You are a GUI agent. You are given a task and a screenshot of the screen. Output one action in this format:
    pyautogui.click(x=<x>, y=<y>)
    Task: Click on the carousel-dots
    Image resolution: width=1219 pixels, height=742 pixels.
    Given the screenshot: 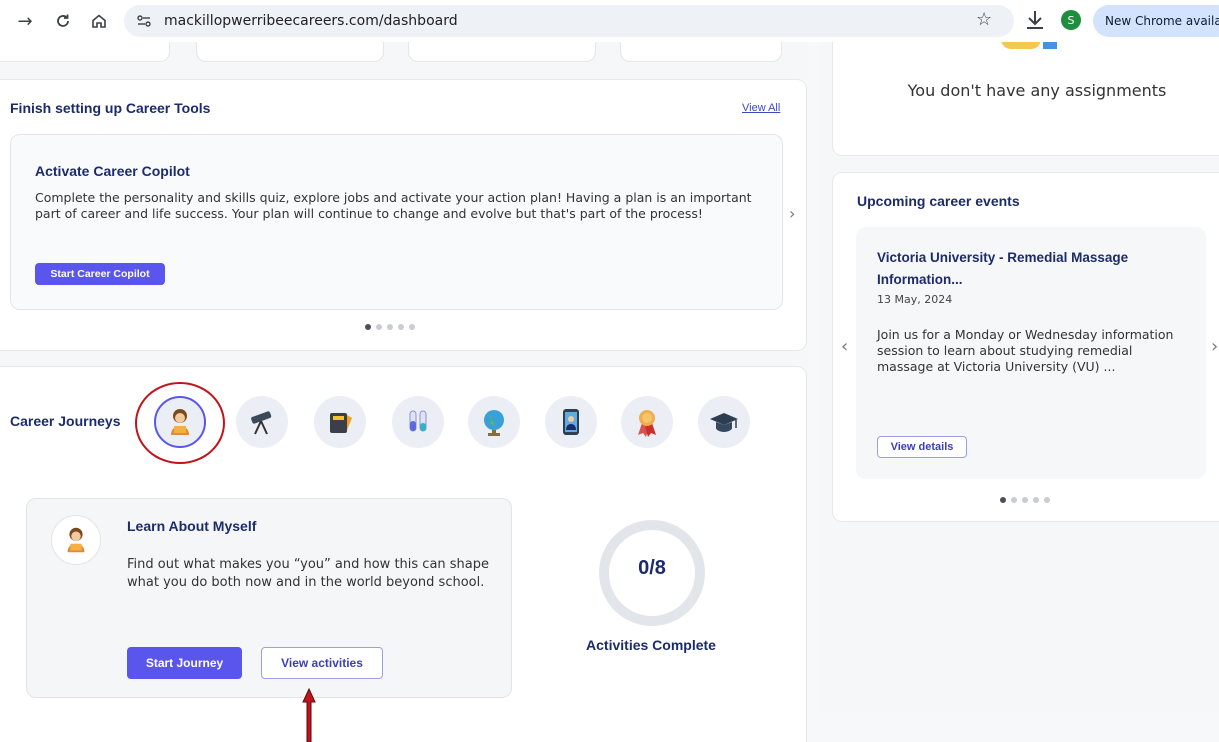 What is the action you would take?
    pyautogui.click(x=390, y=327)
    